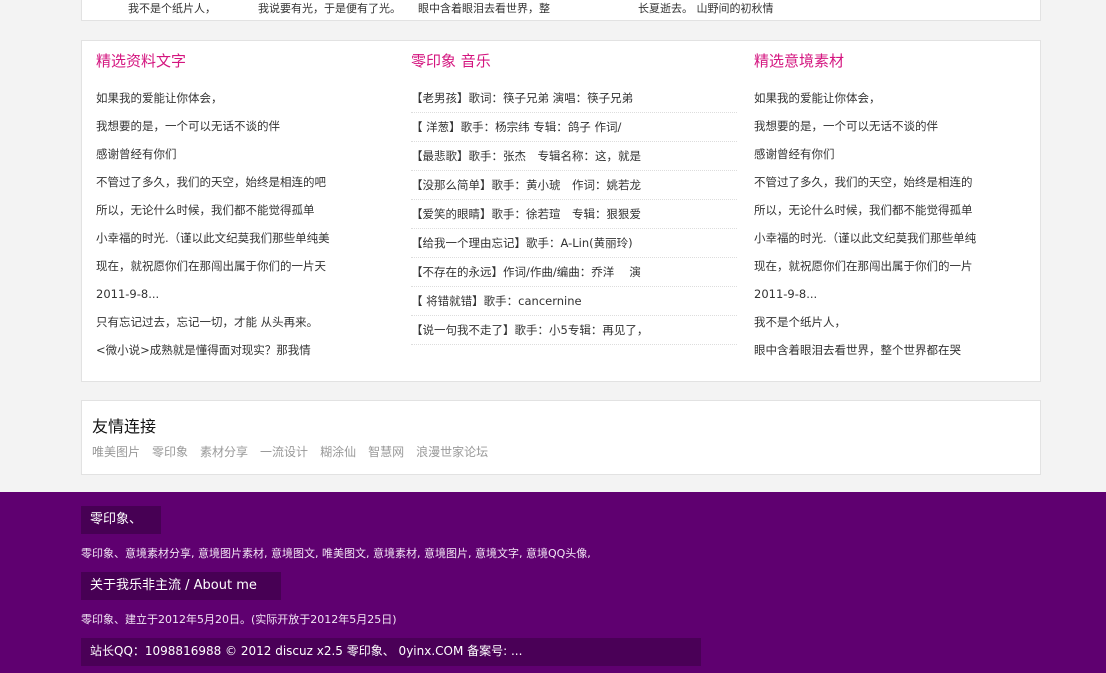 The height and width of the screenshot is (673, 1106). What do you see at coordinates (124, 426) in the screenshot?
I see `friend-links-title: 友情连接` at bounding box center [124, 426].